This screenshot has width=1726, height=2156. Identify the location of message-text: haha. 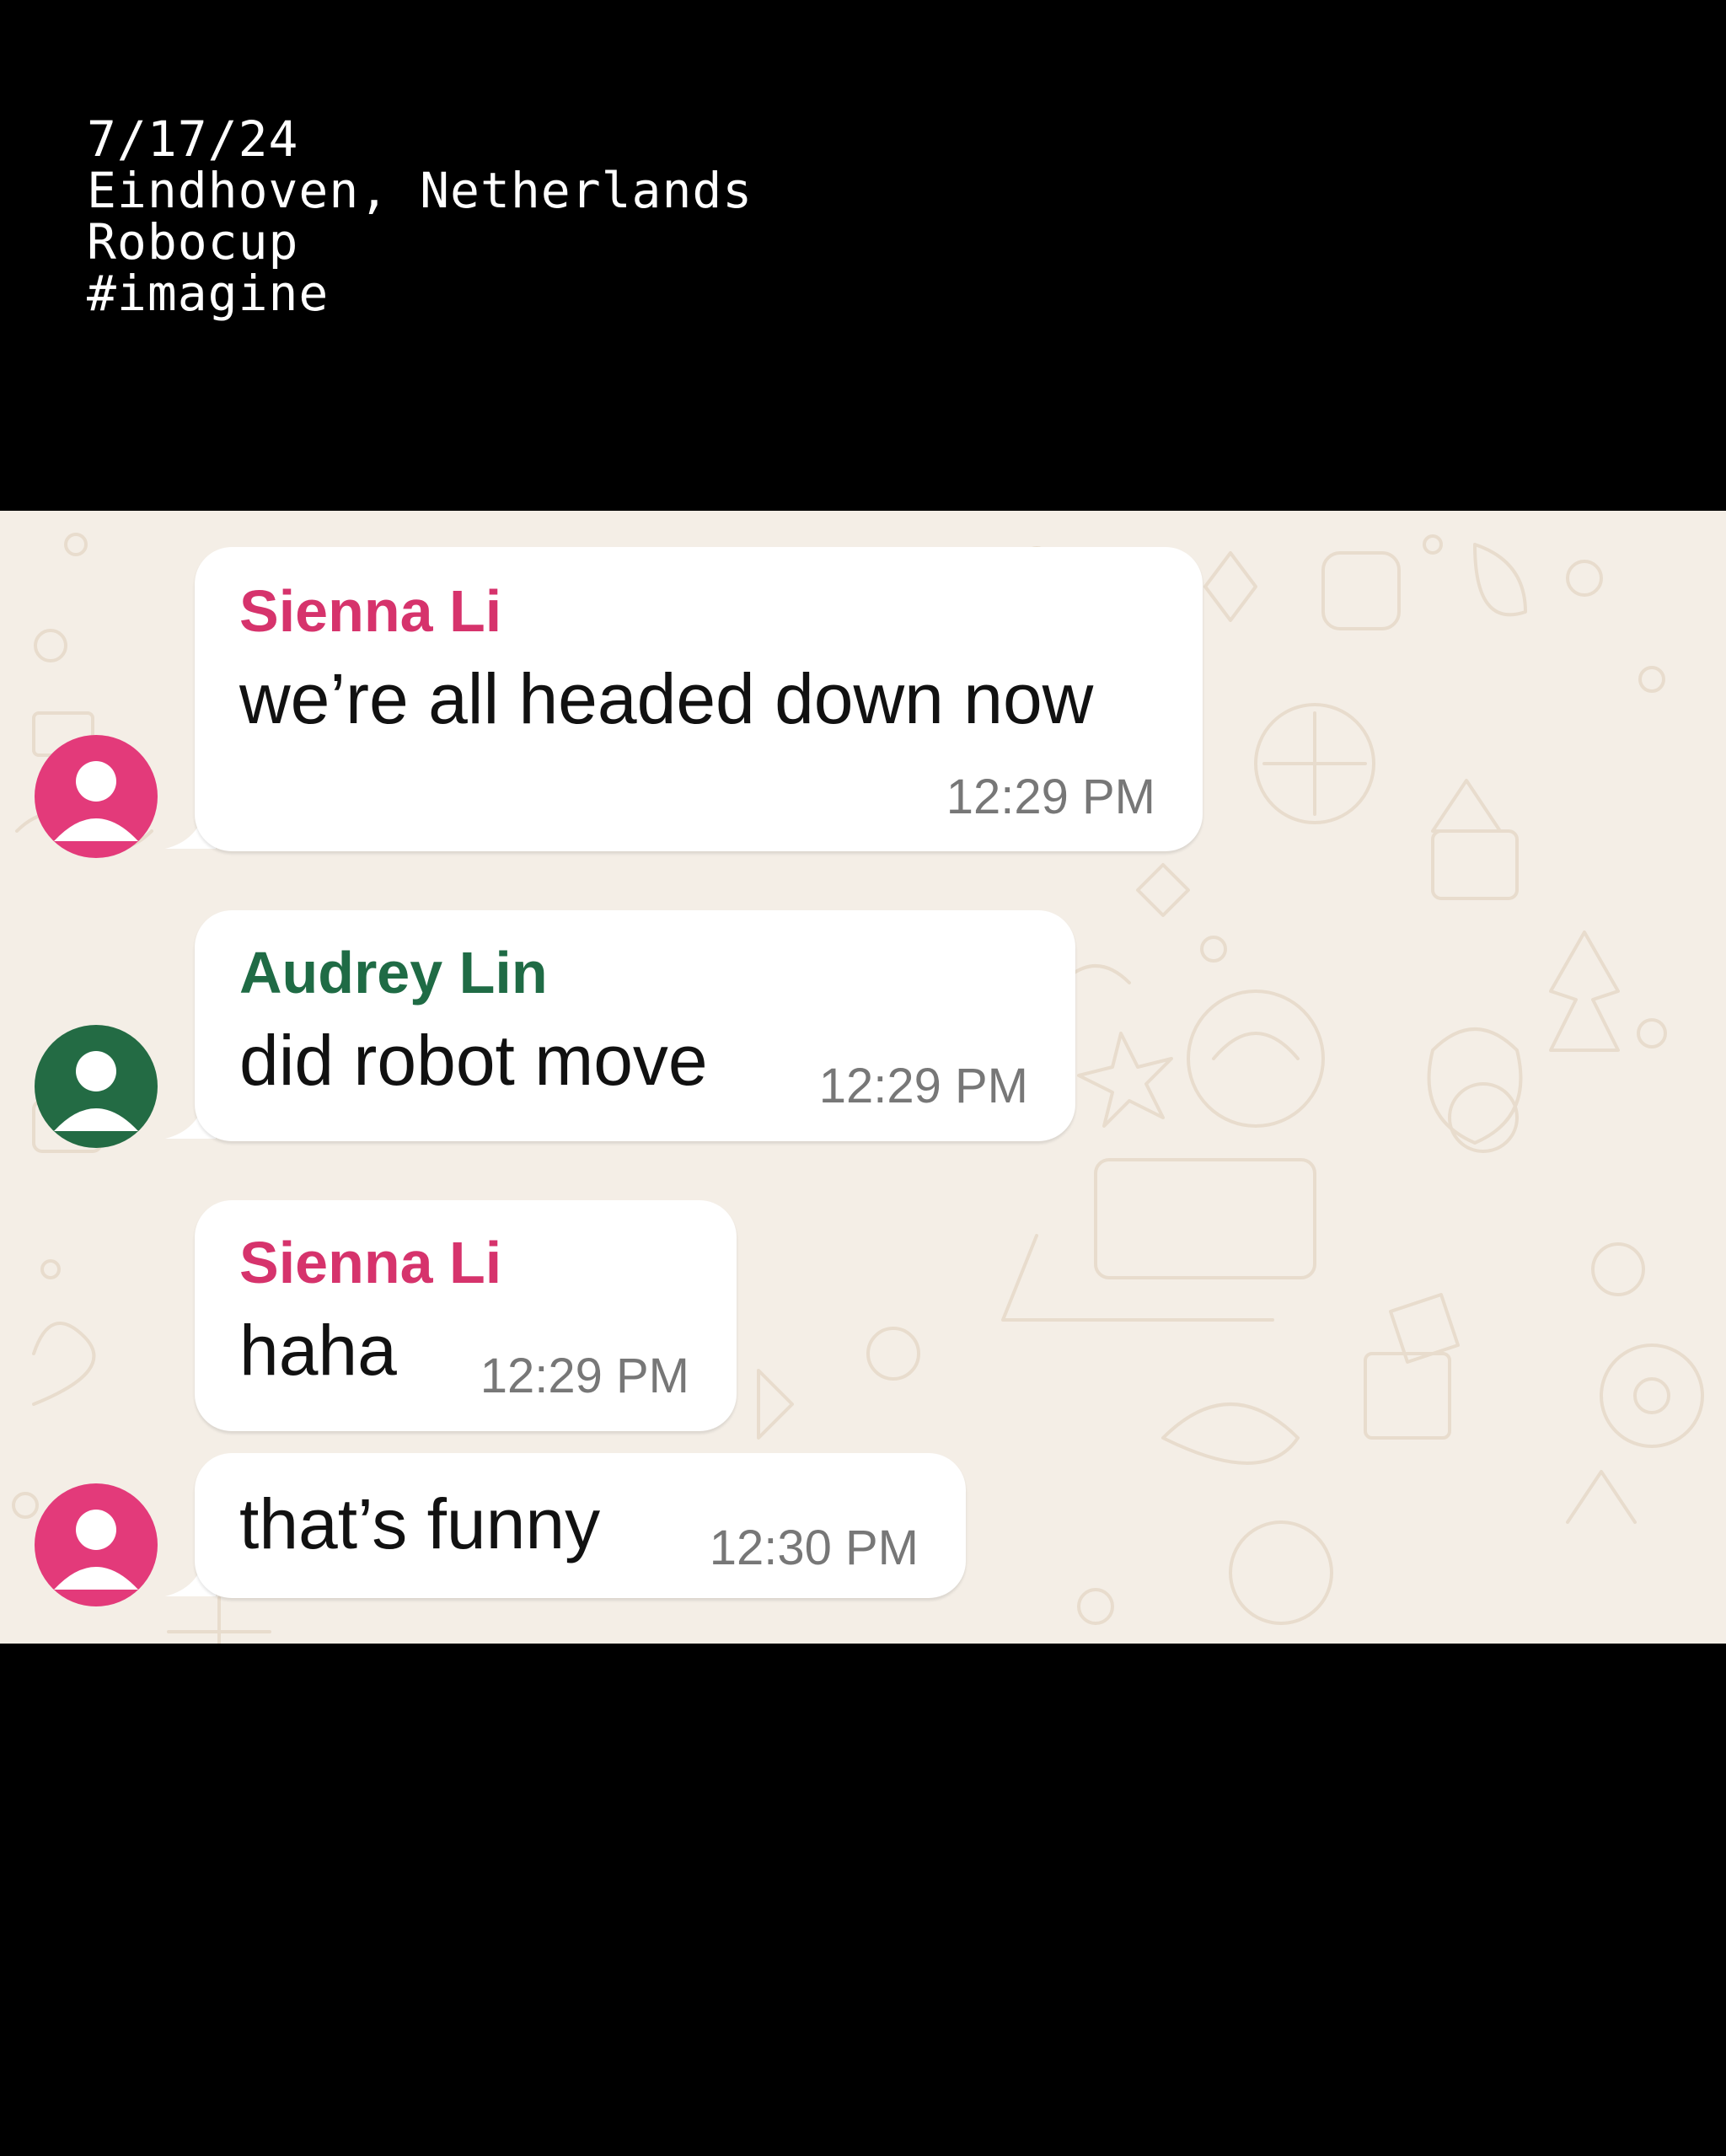
(318, 1350).